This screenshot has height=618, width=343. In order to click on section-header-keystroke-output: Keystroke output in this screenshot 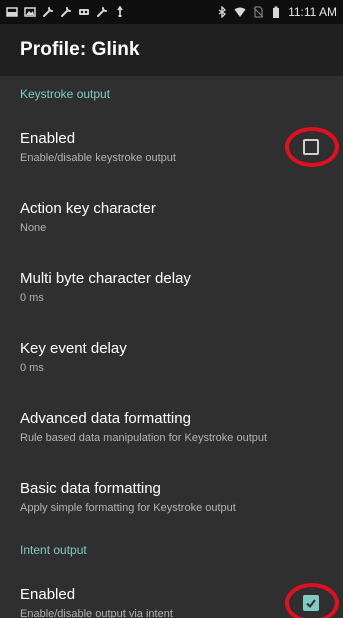, I will do `click(65, 94)`.